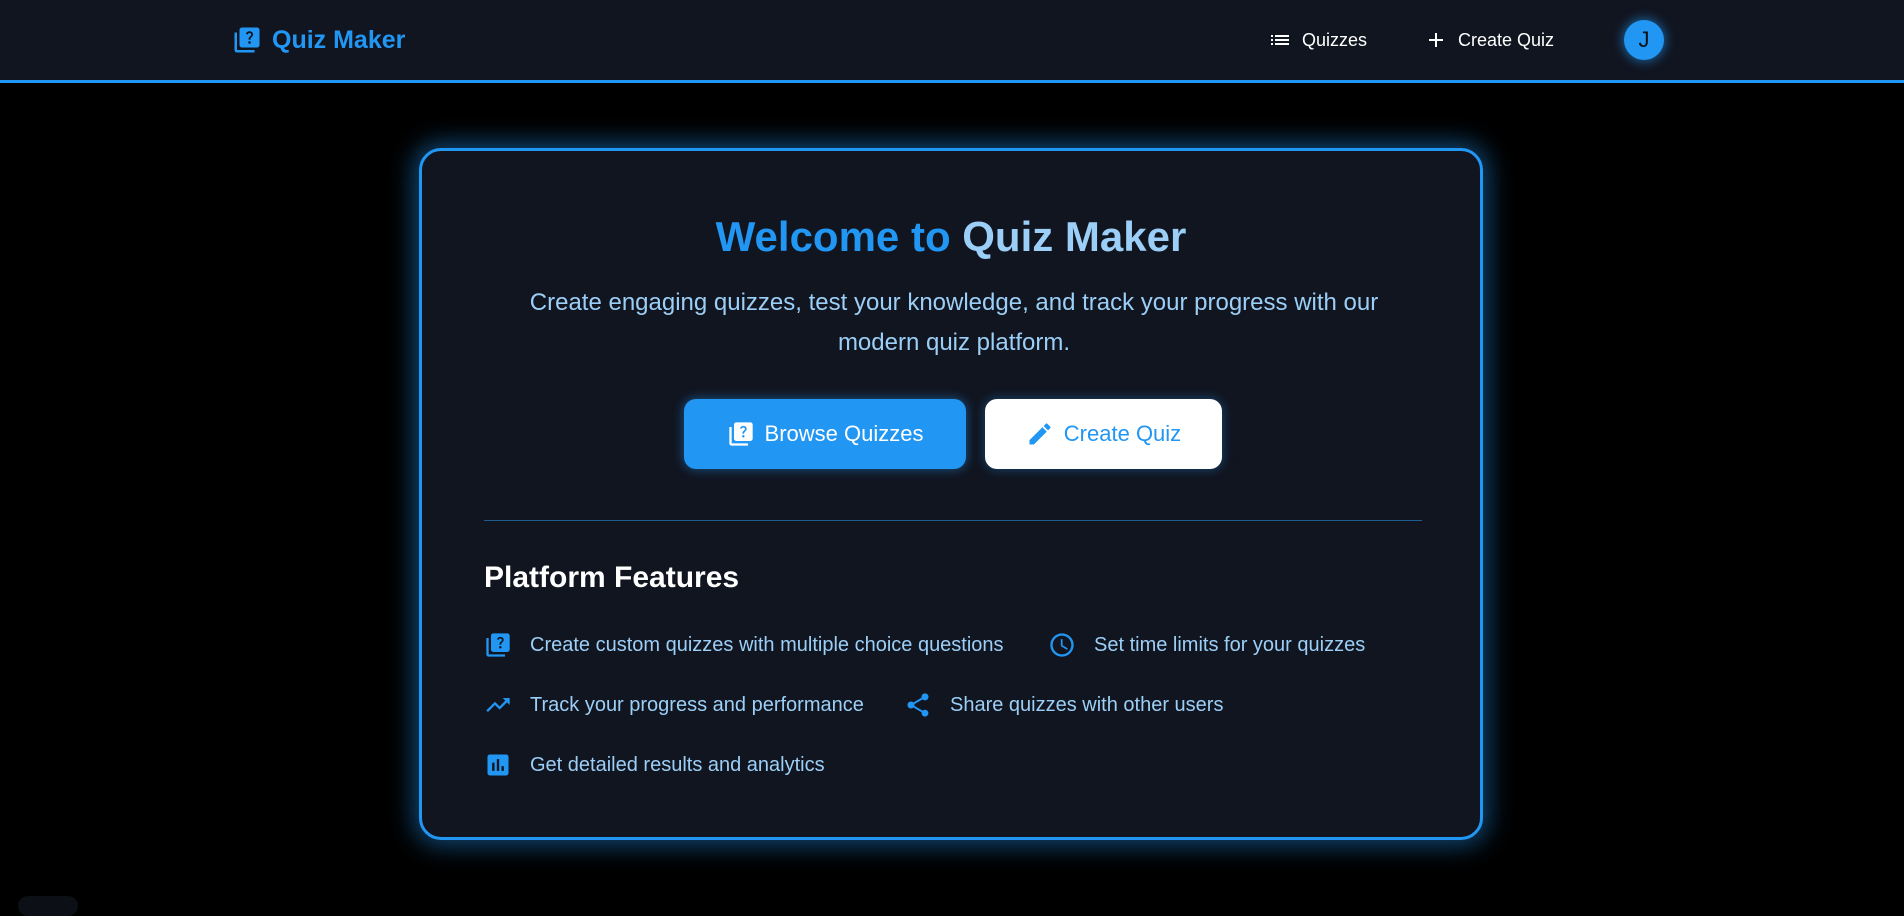  I want to click on title-rest: Quiz Maker, so click(1074, 236).